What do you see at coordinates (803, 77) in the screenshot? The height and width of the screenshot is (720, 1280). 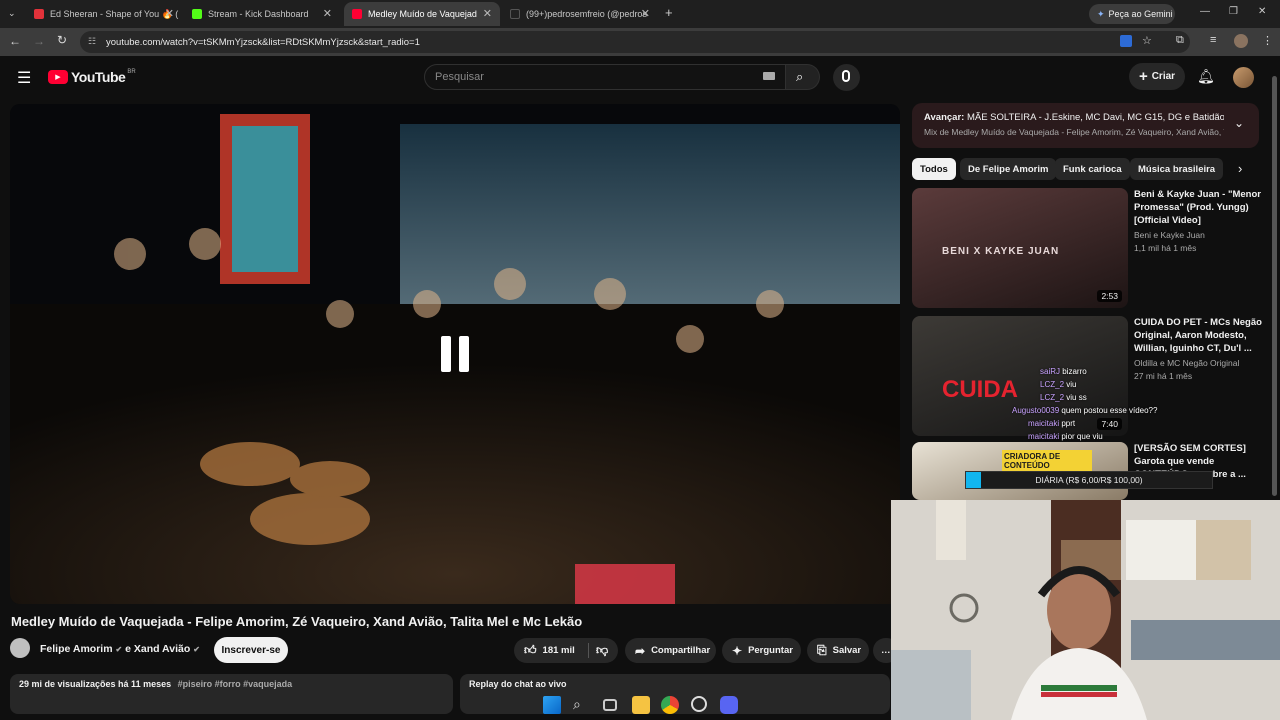 I see `search-button: ⌕` at bounding box center [803, 77].